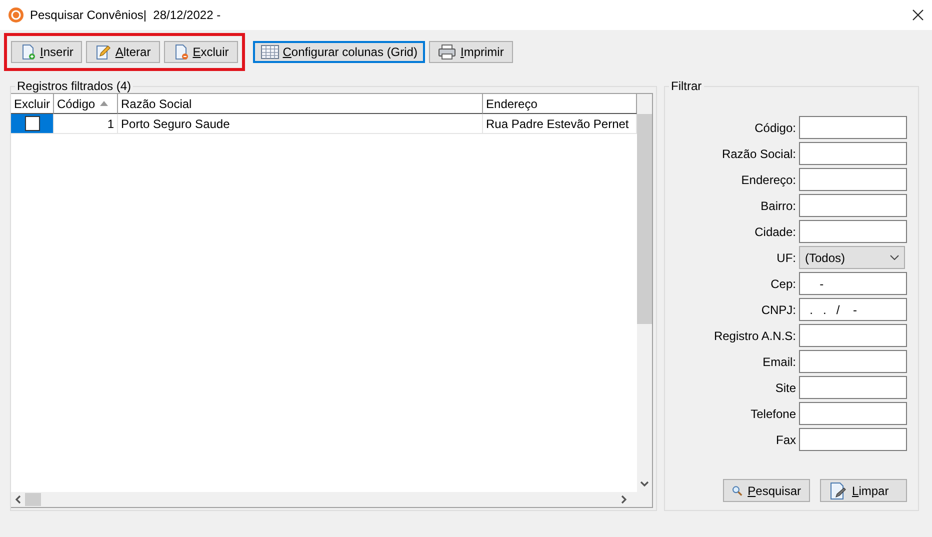  What do you see at coordinates (853, 283) in the screenshot?
I see `input-field: -` at bounding box center [853, 283].